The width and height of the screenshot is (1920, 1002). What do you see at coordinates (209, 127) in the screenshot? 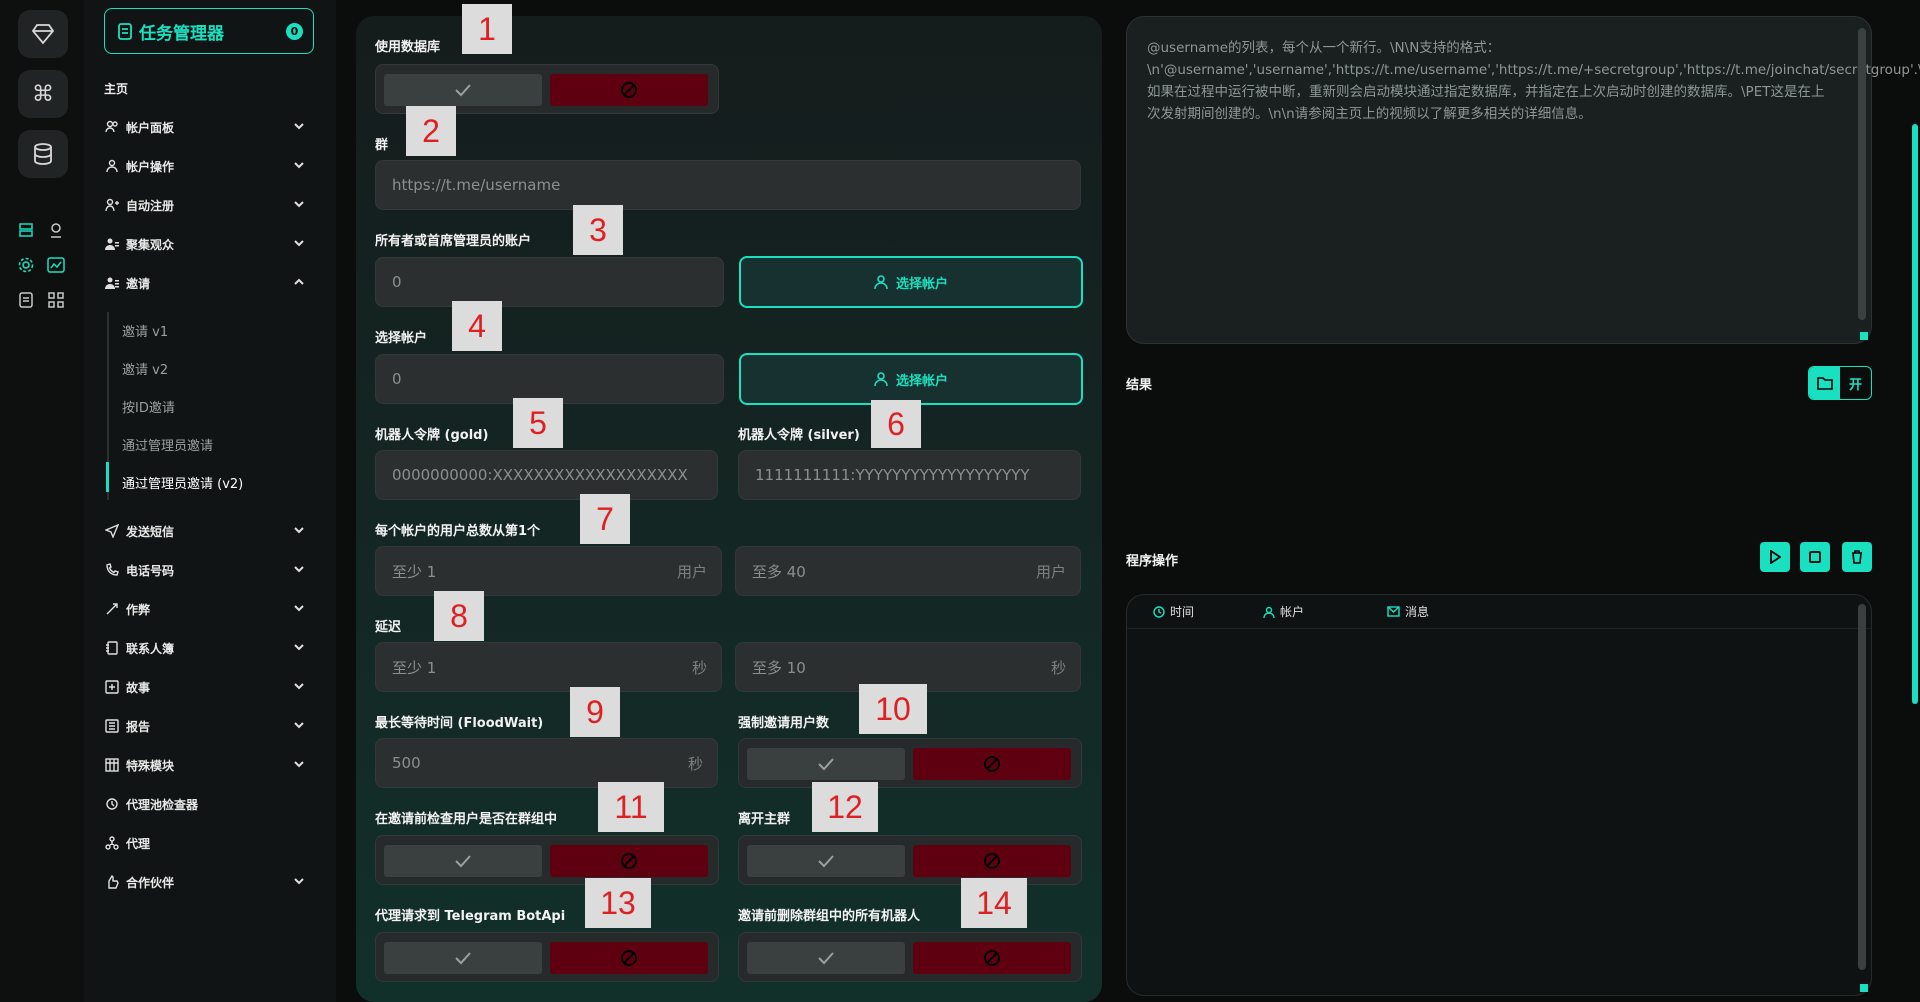
I see `sidebar-item-accounts-panel: 帐户面板` at bounding box center [209, 127].